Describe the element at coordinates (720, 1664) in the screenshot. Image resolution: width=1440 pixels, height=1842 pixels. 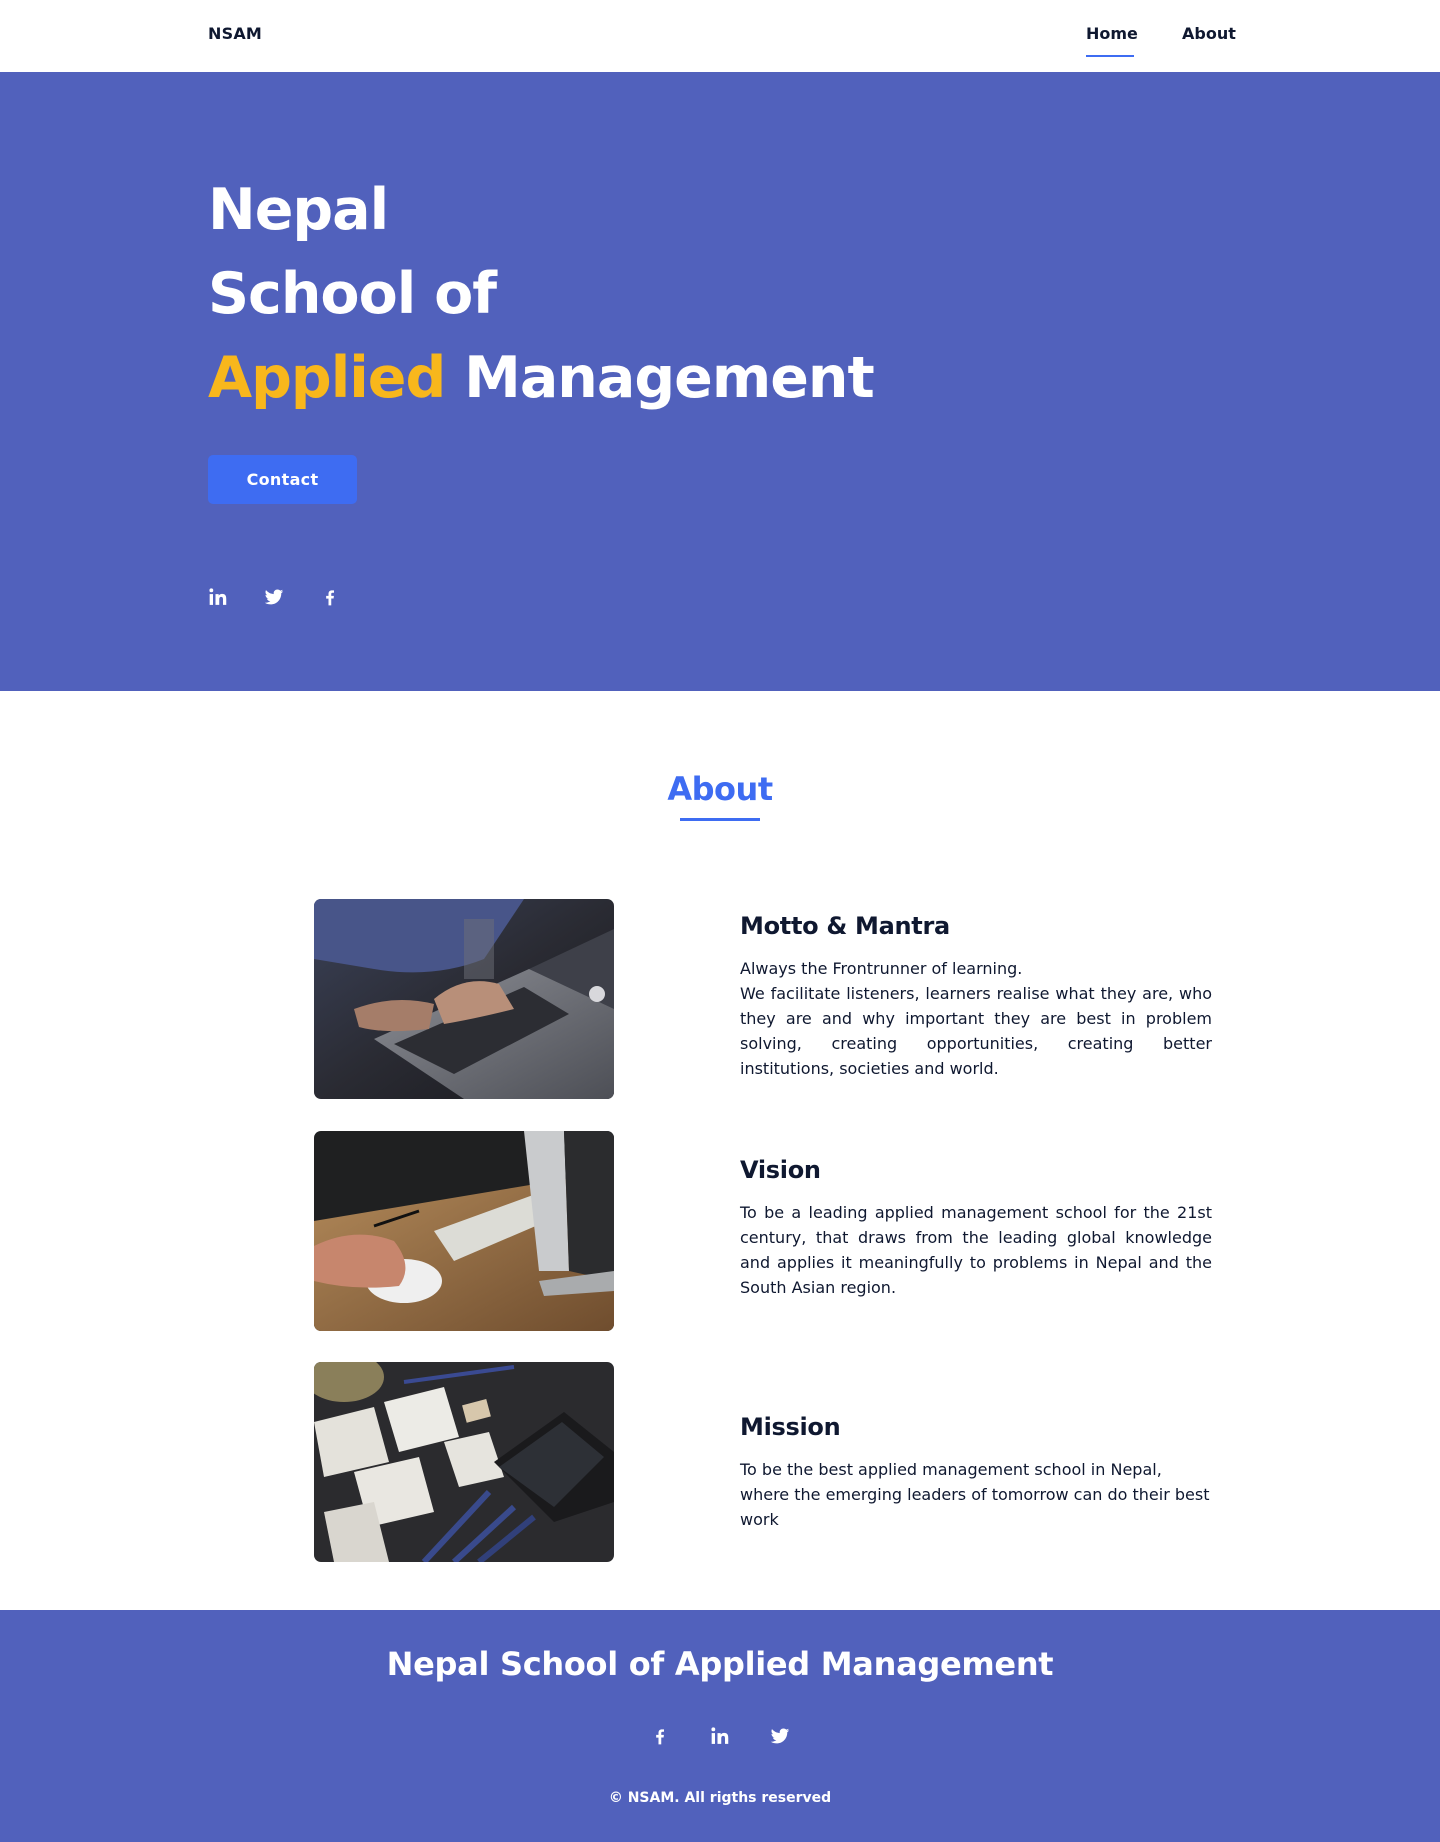
I see `footer-title: Nepal School of Applied Management` at that location.